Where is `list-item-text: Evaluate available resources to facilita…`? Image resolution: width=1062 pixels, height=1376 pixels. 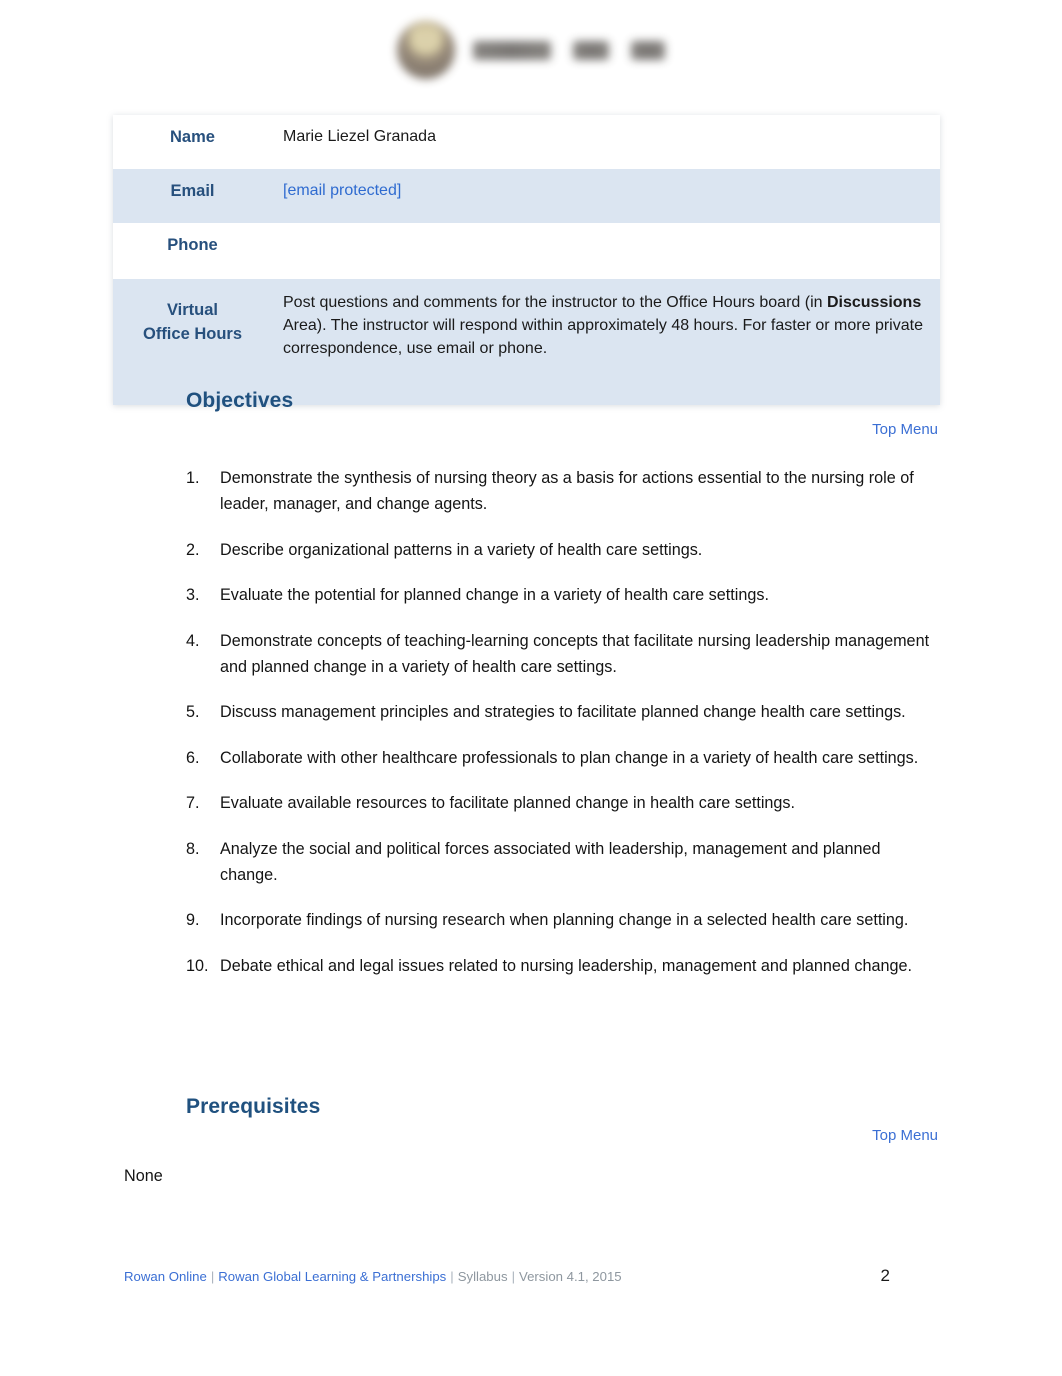
list-item-text: Evaluate available resources to facilita… is located at coordinates (508, 803).